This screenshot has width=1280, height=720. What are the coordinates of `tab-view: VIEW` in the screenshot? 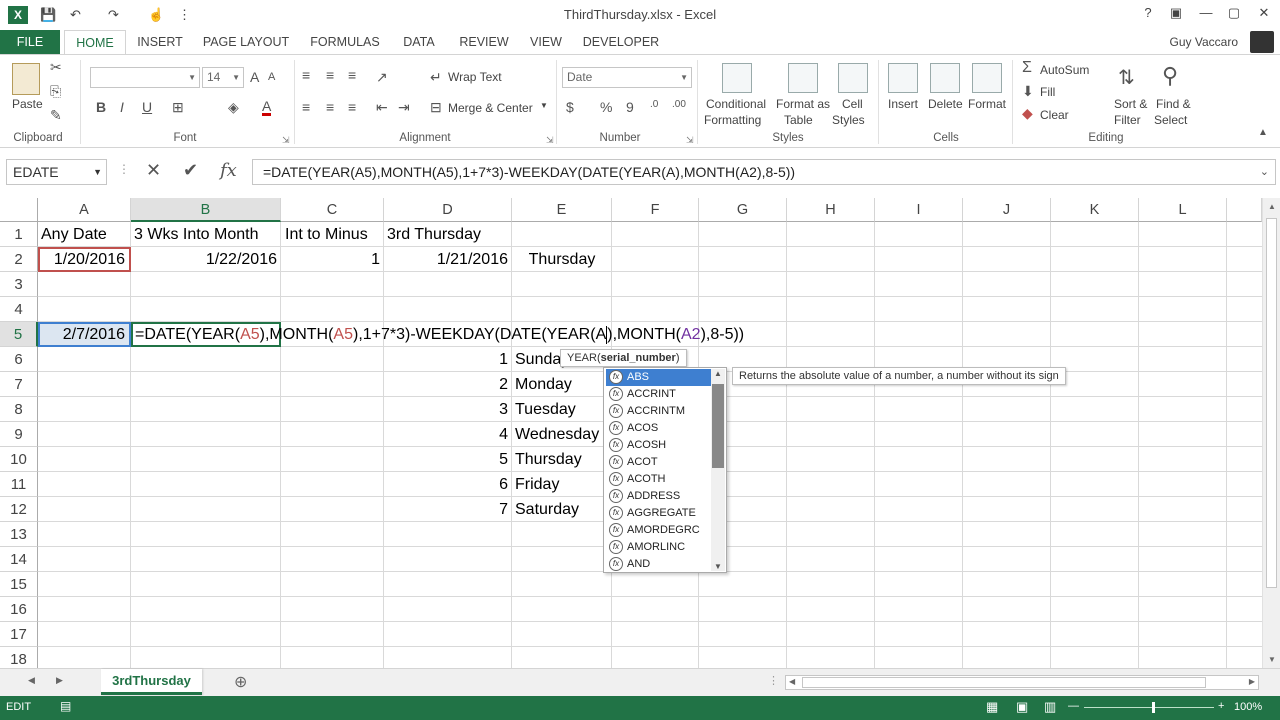 It's located at (546, 42).